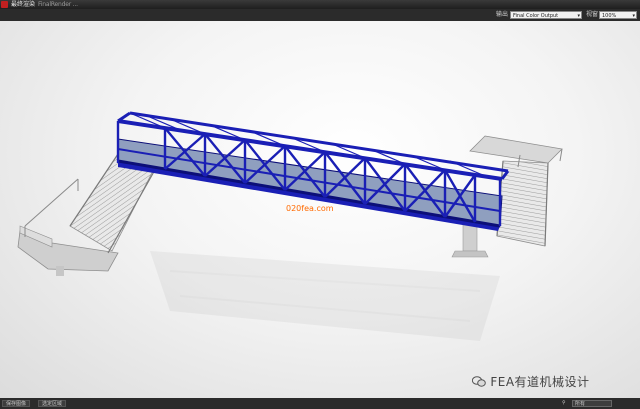 The image size is (640, 409). Describe the element at coordinates (592, 14) in the screenshot. I see `zoom-label: 视窗` at that location.